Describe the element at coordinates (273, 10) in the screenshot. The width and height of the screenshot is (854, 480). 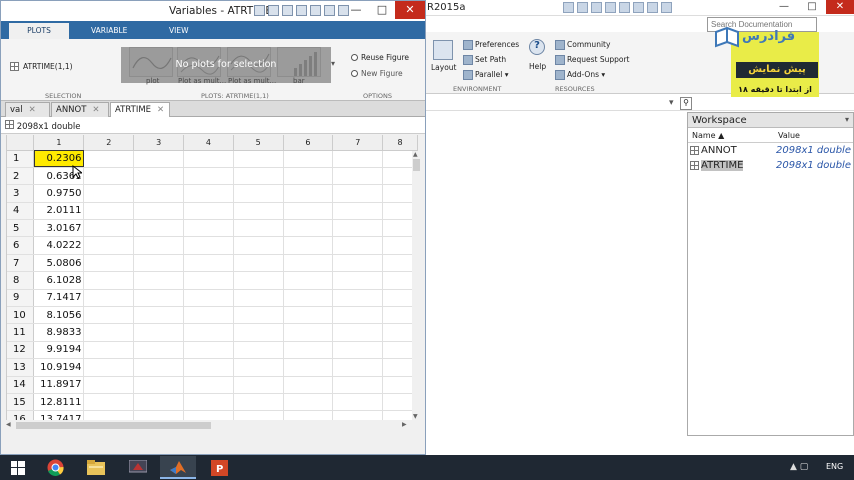
I see `cut-icon` at that location.